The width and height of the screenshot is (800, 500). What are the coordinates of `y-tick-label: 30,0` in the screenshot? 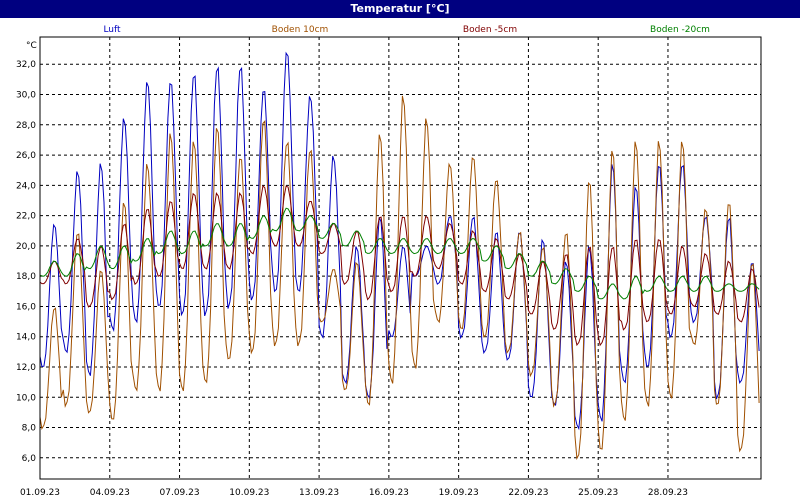 It's located at (26, 96).